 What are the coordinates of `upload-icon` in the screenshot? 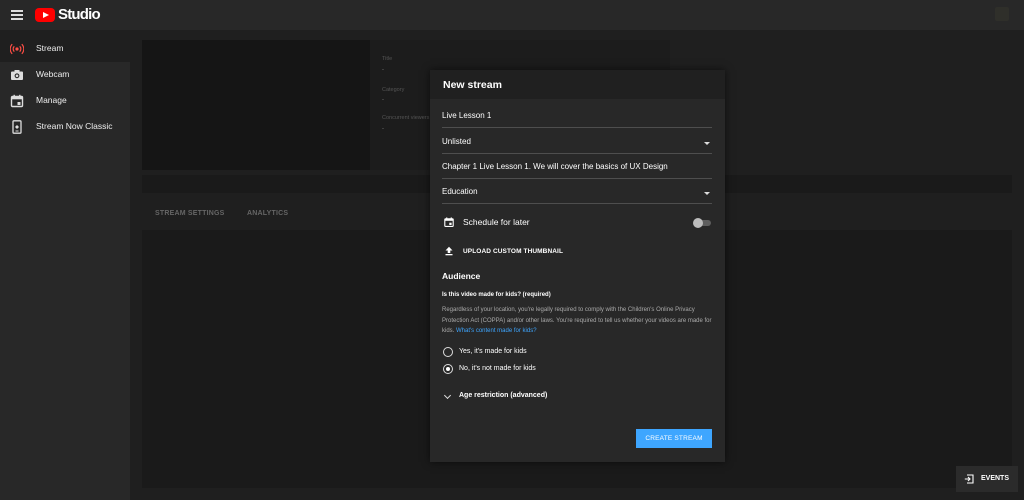 It's located at (449, 251).